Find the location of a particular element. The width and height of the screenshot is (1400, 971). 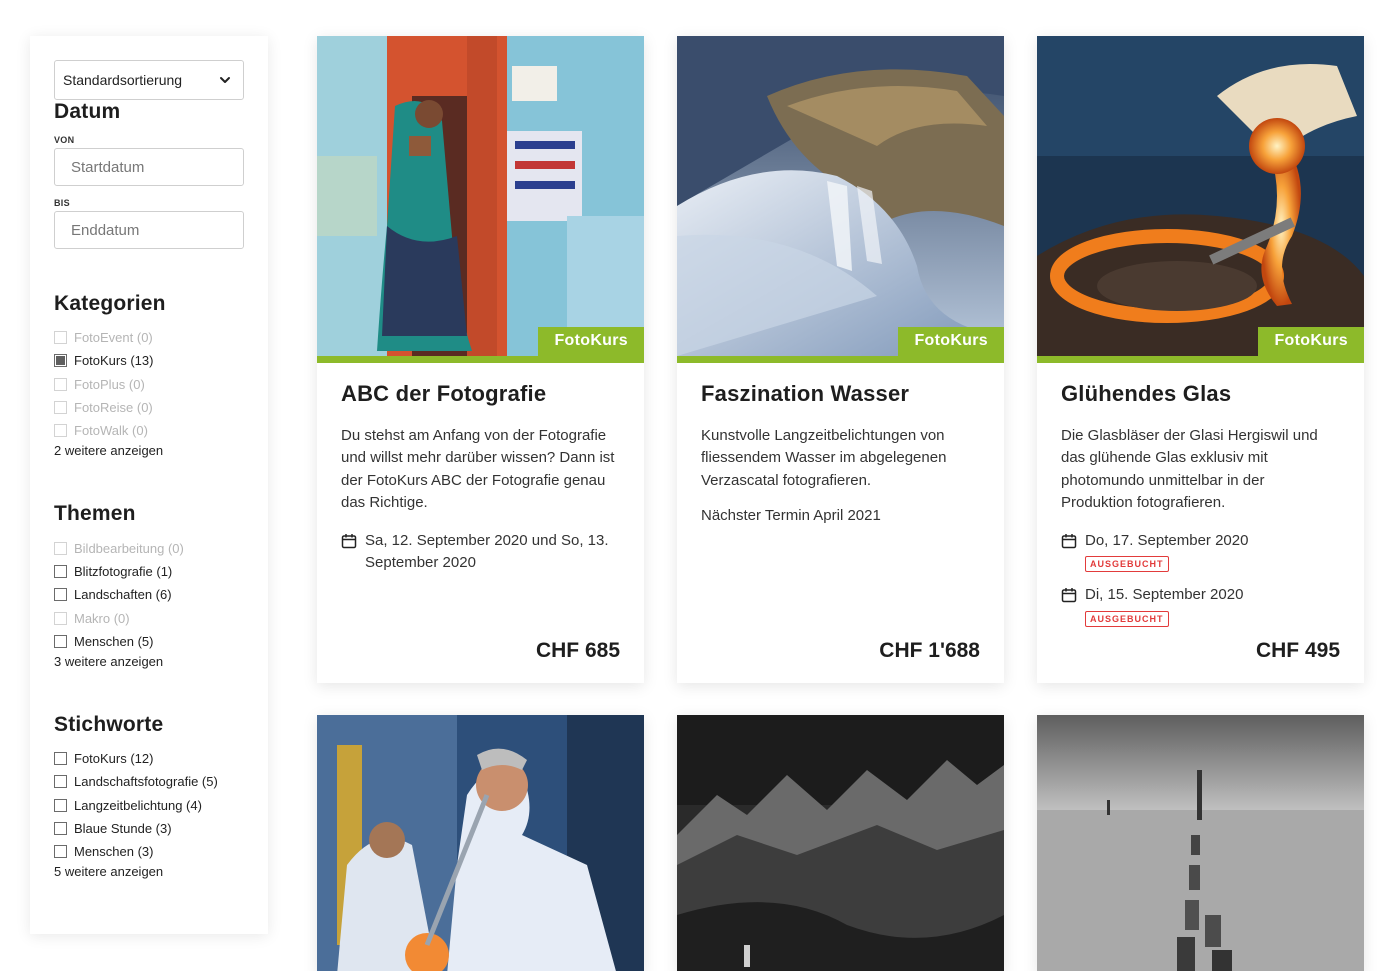

topic-option: Makro (0) is located at coordinates (149, 617).